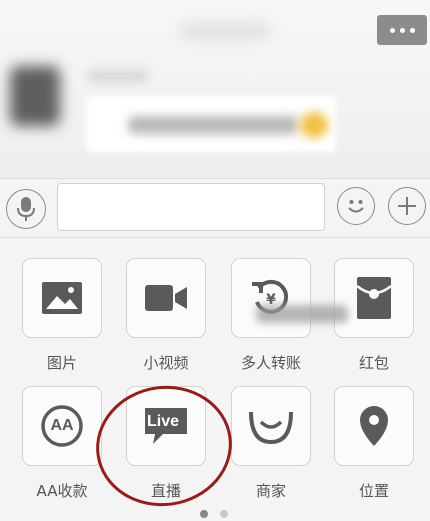 The width and height of the screenshot is (430, 521). What do you see at coordinates (302, 314) in the screenshot?
I see `transfer-text-blurred` at bounding box center [302, 314].